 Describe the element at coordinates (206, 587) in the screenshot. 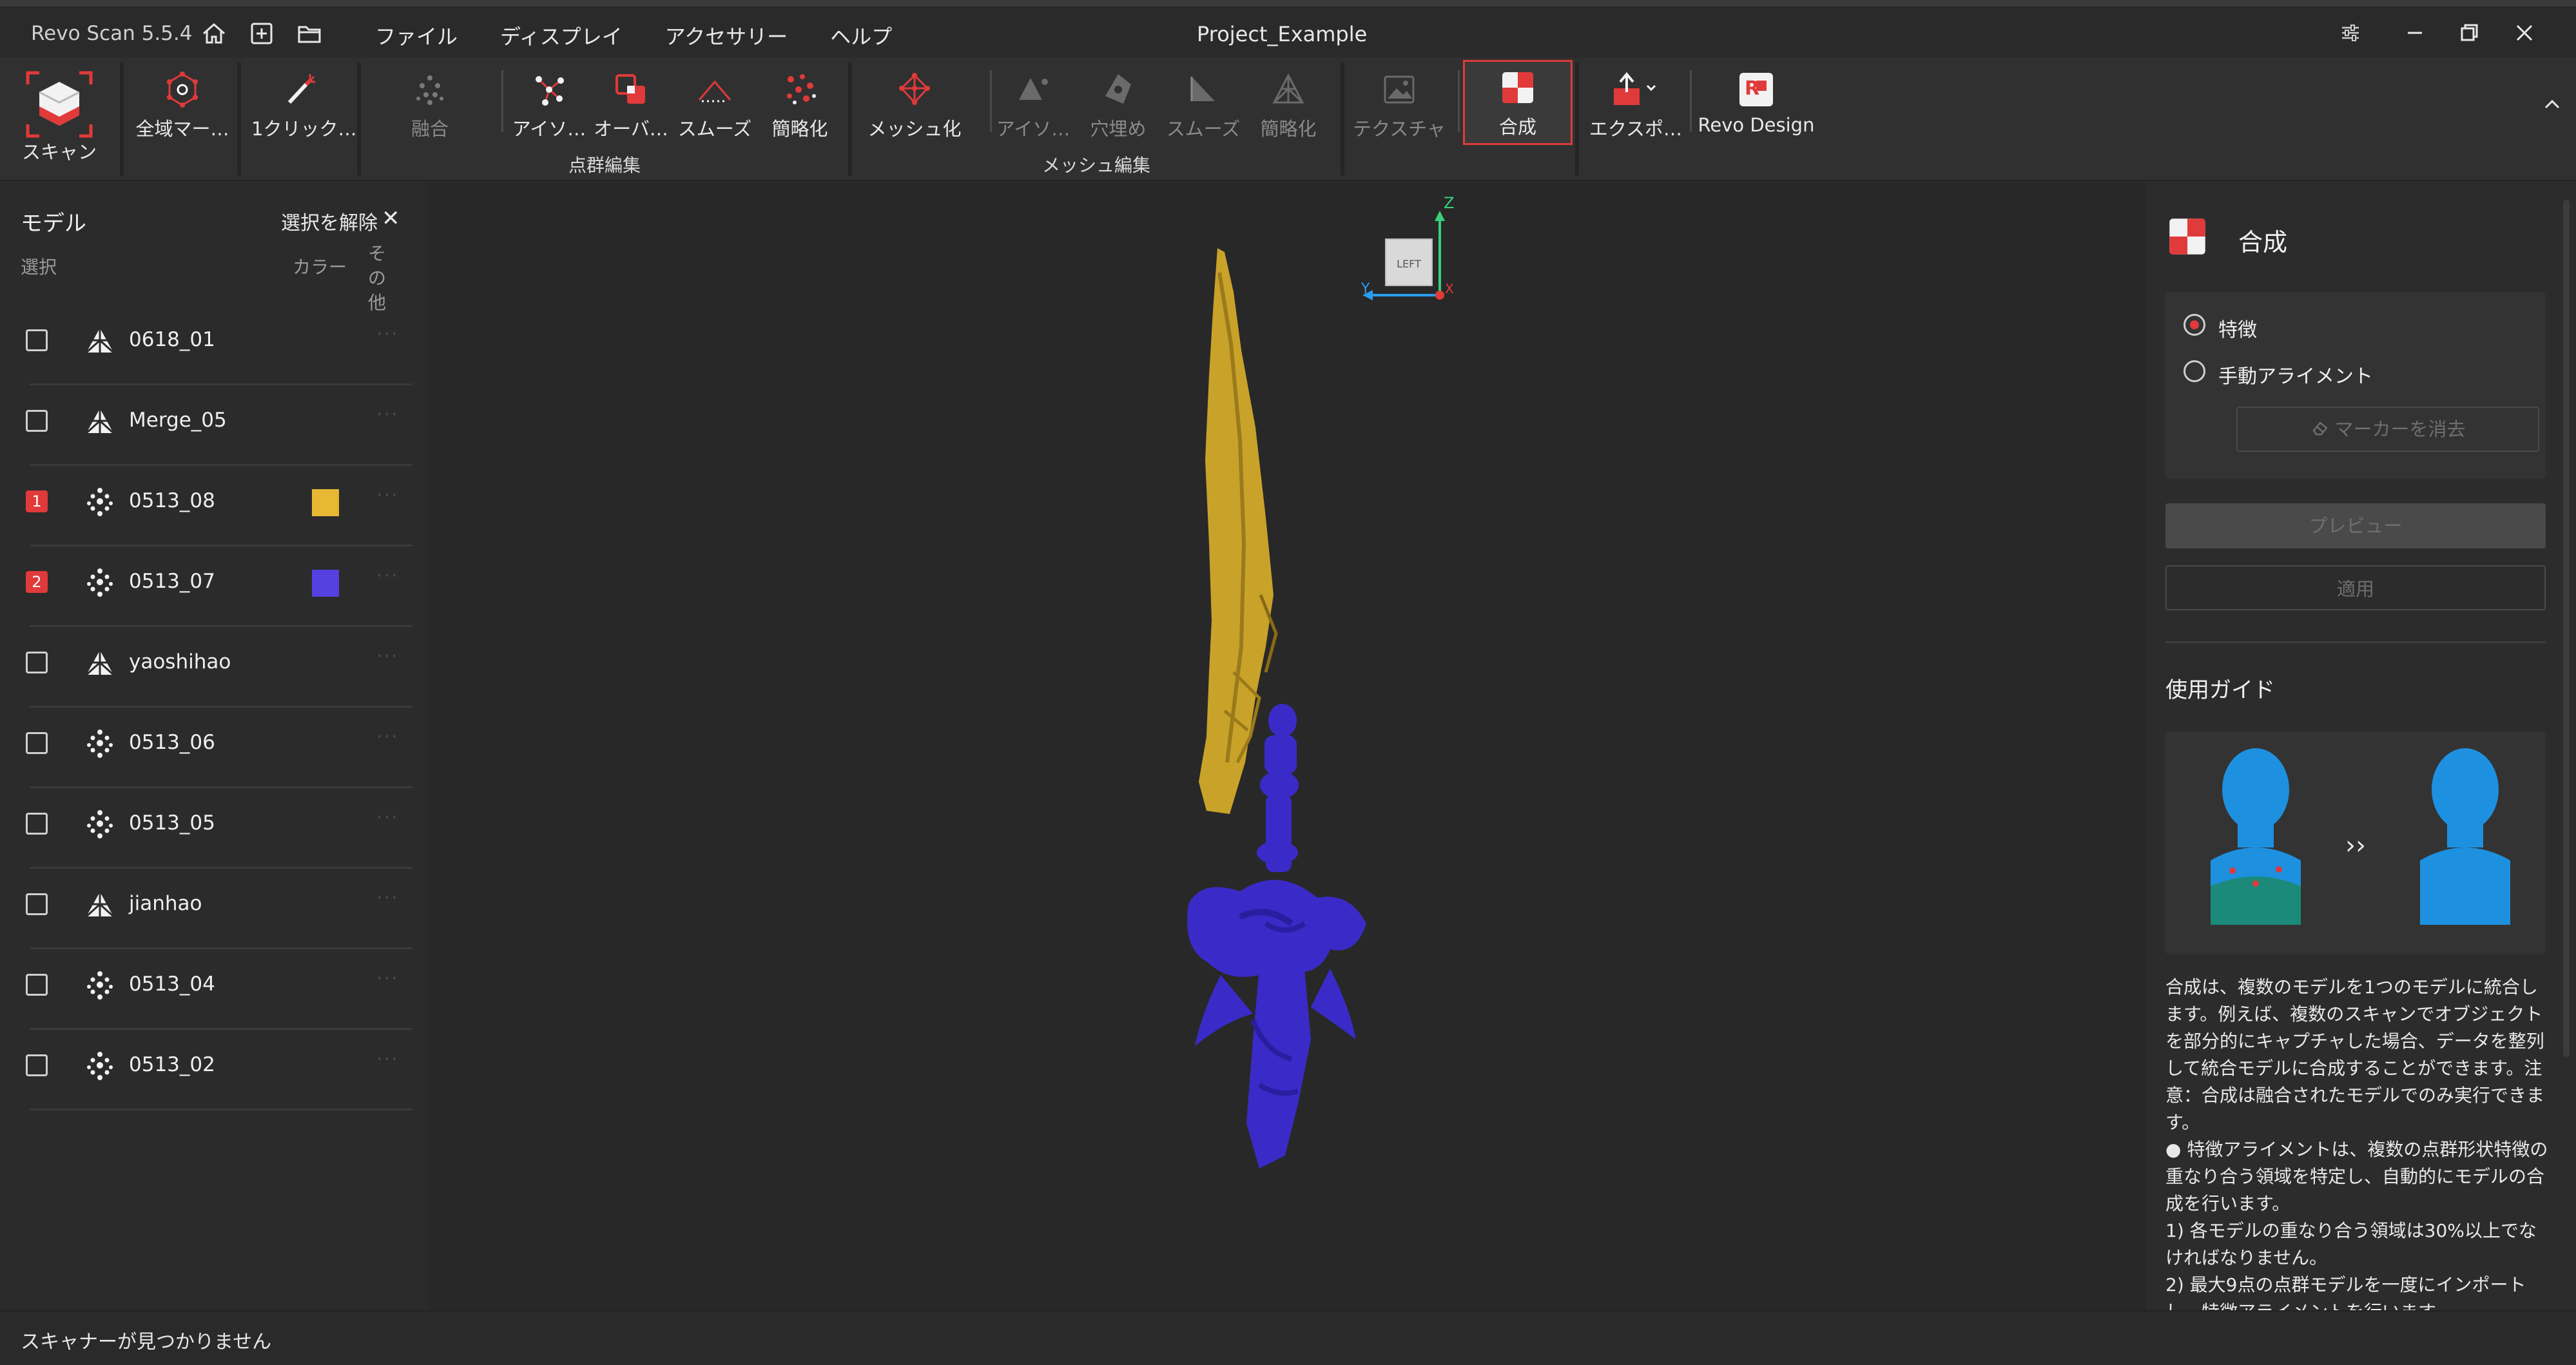

I see `model-row: 2 0513_07 ···` at that location.